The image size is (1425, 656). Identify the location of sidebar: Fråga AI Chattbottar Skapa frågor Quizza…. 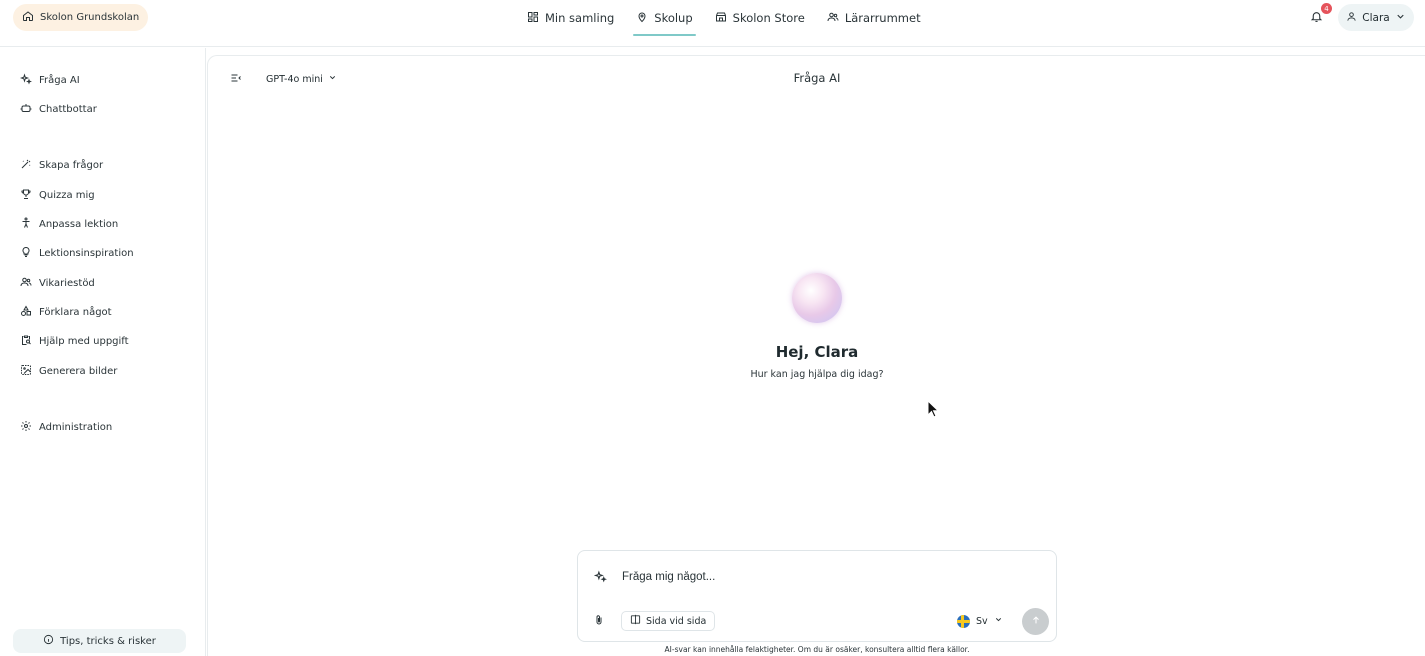
(103, 352).